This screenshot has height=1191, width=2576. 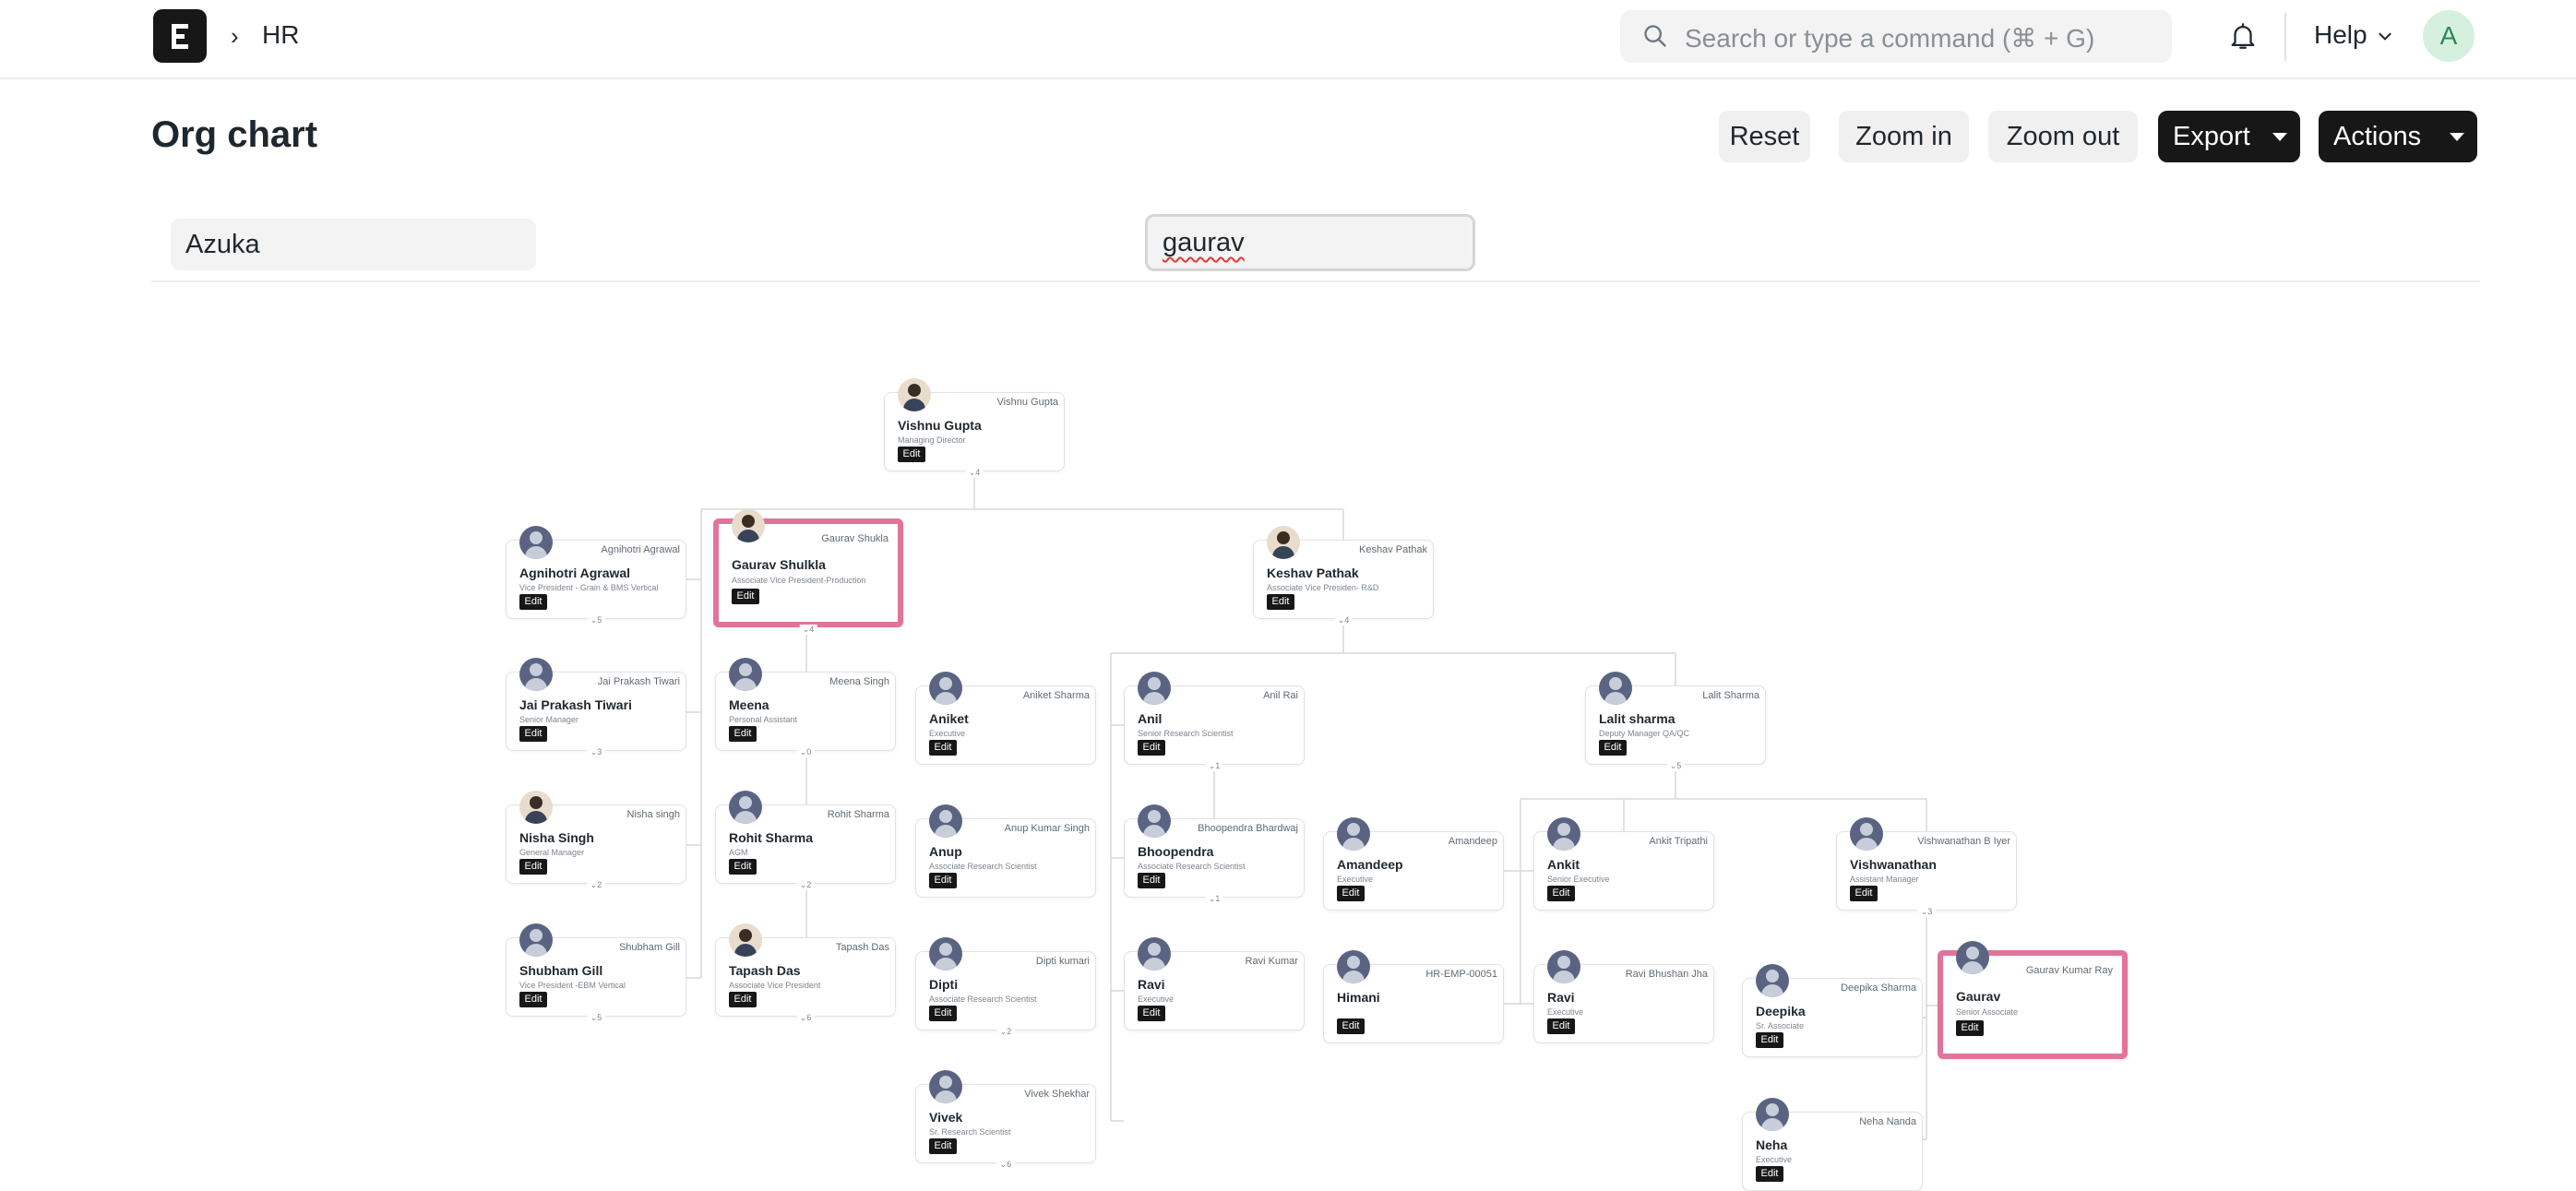 I want to click on org-node-ravi_bj: Ravi Bhushan Jha Ravi Executive Edit, so click(x=1624, y=996).